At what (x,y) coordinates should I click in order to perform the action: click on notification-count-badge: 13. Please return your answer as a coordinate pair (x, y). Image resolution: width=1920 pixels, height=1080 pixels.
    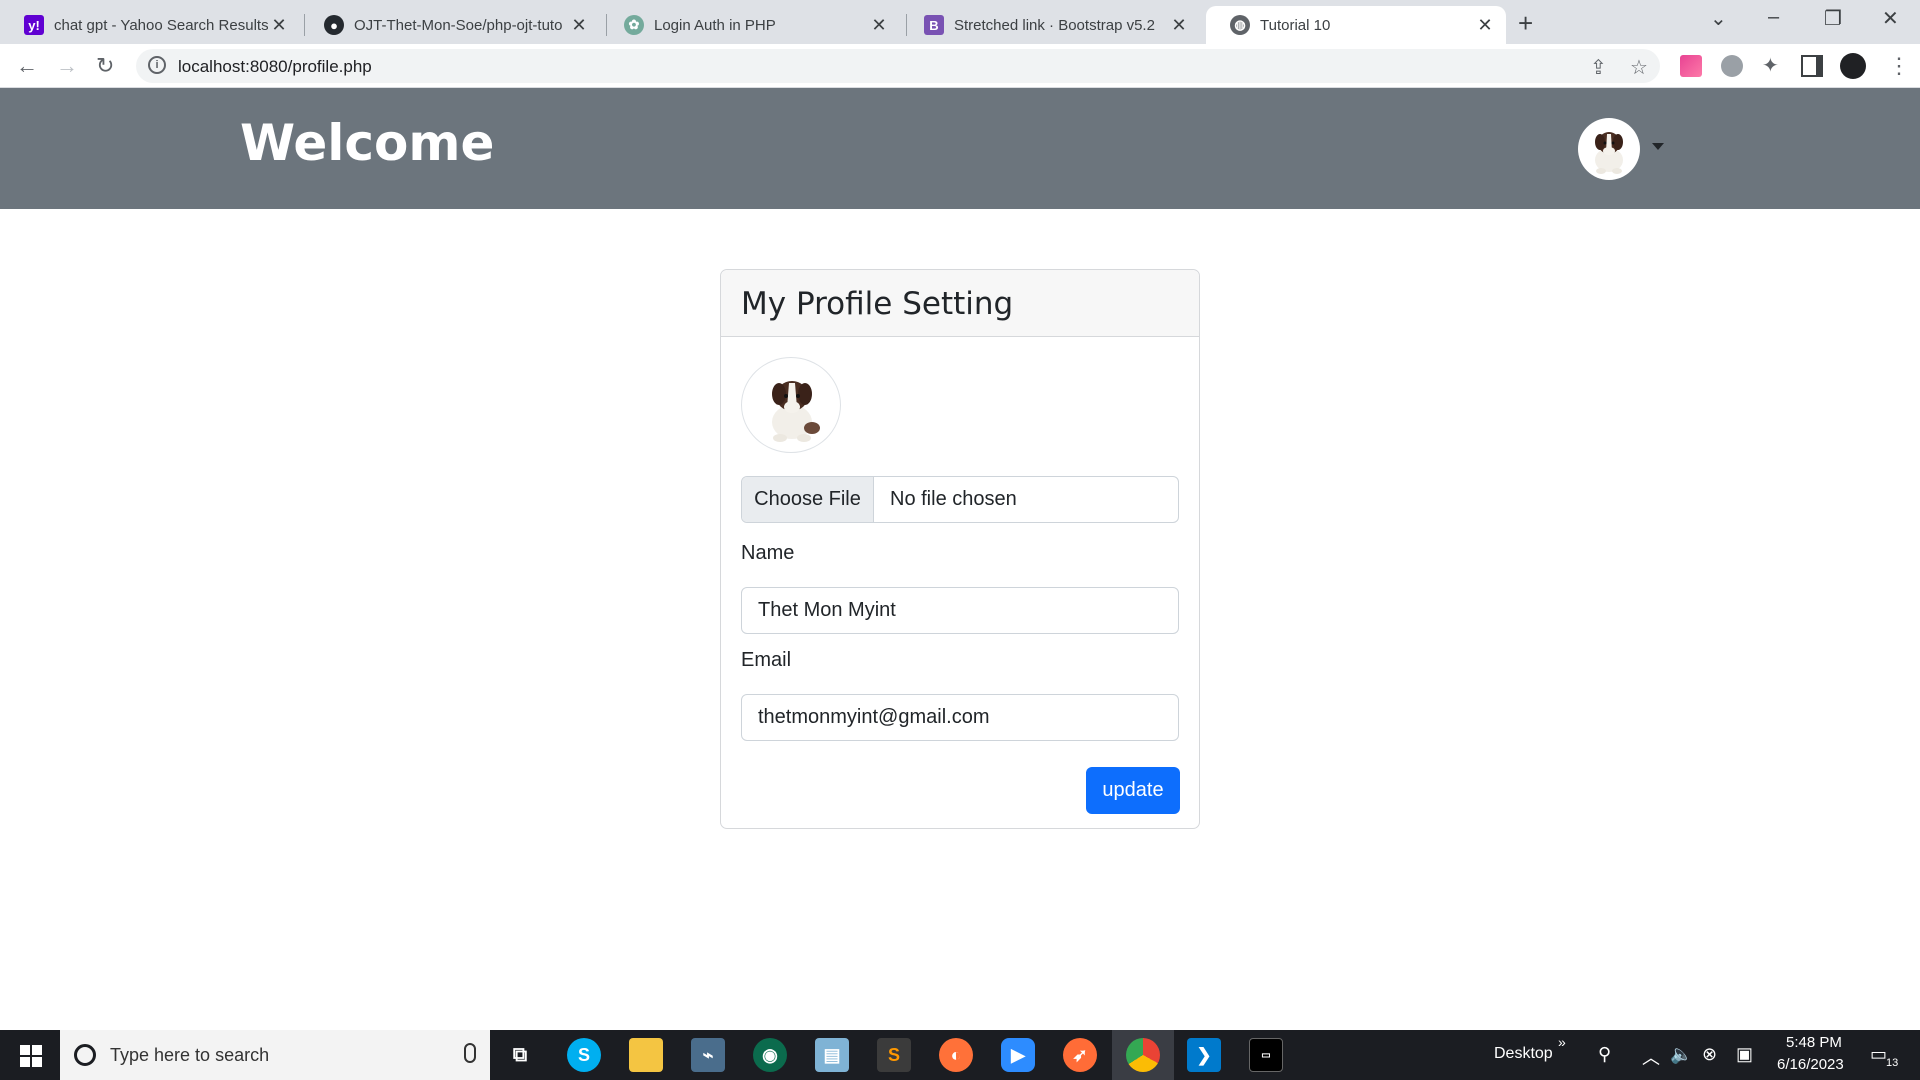
    Looking at the image, I should click on (1892, 1063).